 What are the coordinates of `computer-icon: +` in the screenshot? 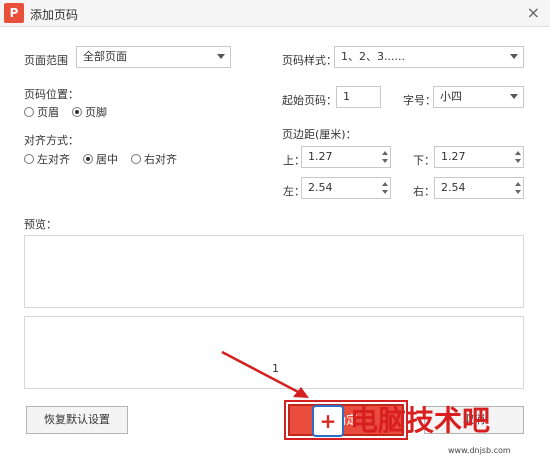 It's located at (328, 421).